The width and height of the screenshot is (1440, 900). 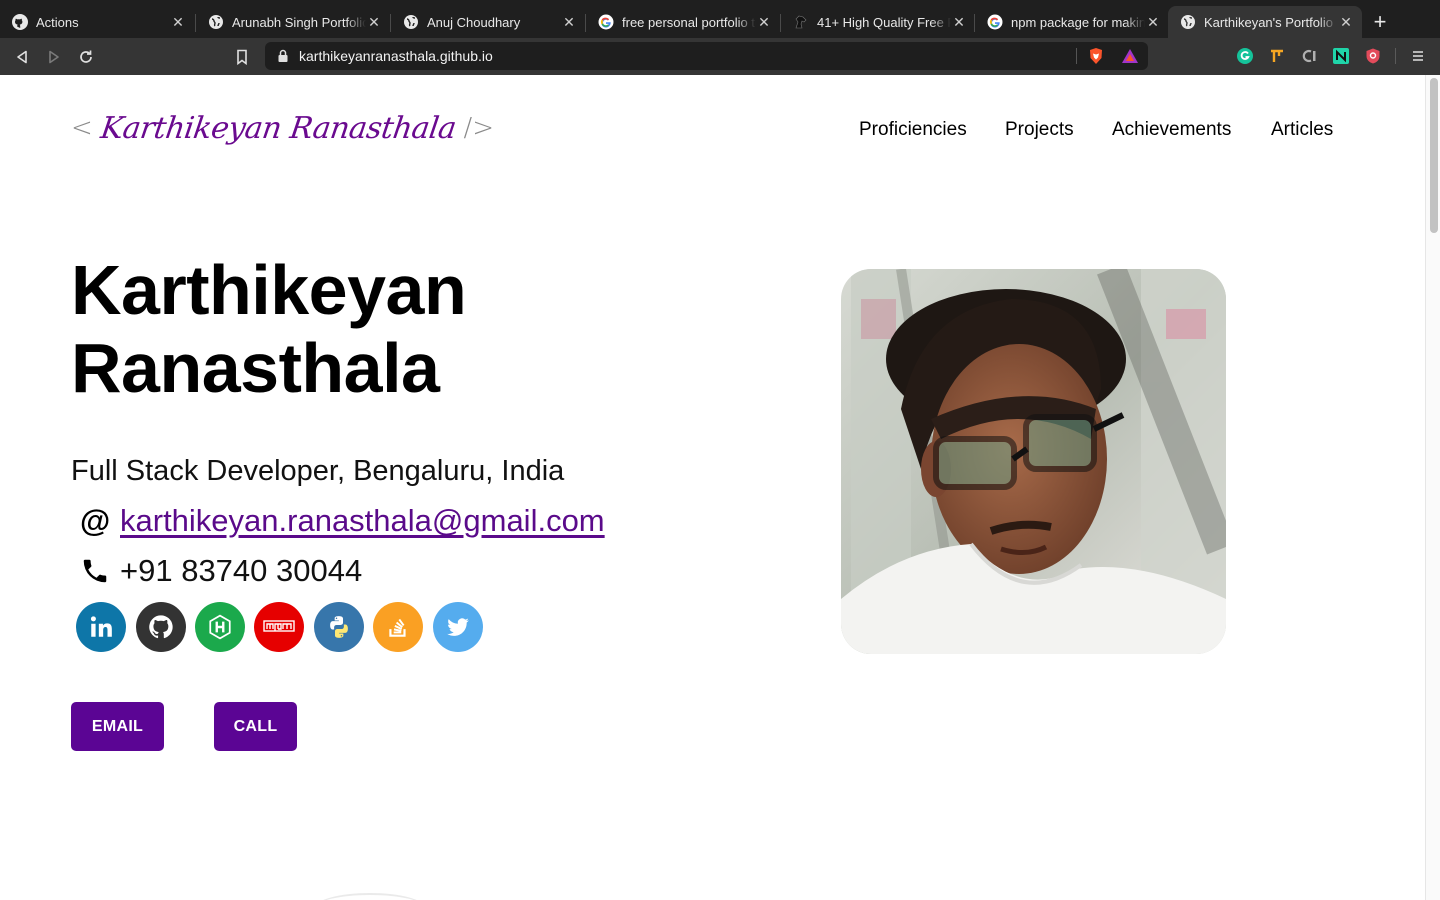 What do you see at coordinates (269, 290) in the screenshot?
I see `hero-name-first: Karthikeyan` at bounding box center [269, 290].